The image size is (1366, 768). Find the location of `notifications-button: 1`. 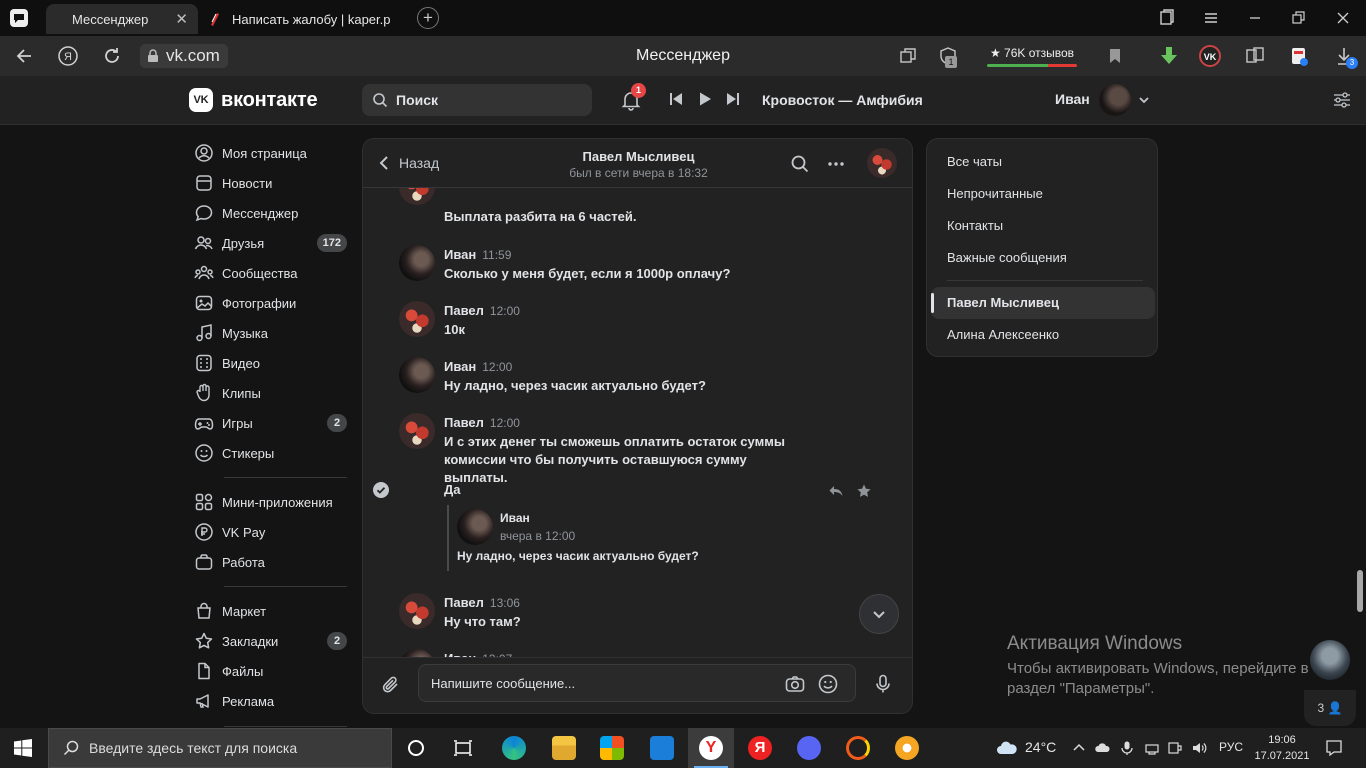

notifications-button: 1 is located at coordinates (633, 97).